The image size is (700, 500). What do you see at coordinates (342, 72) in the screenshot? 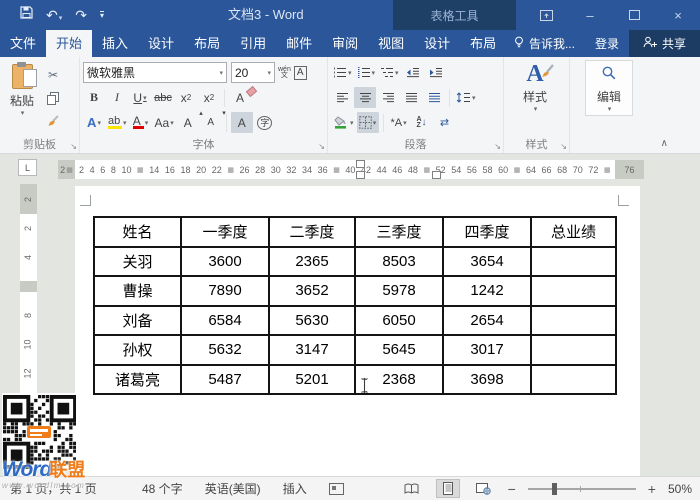
I see `bullets-button: ▾` at bounding box center [342, 72].